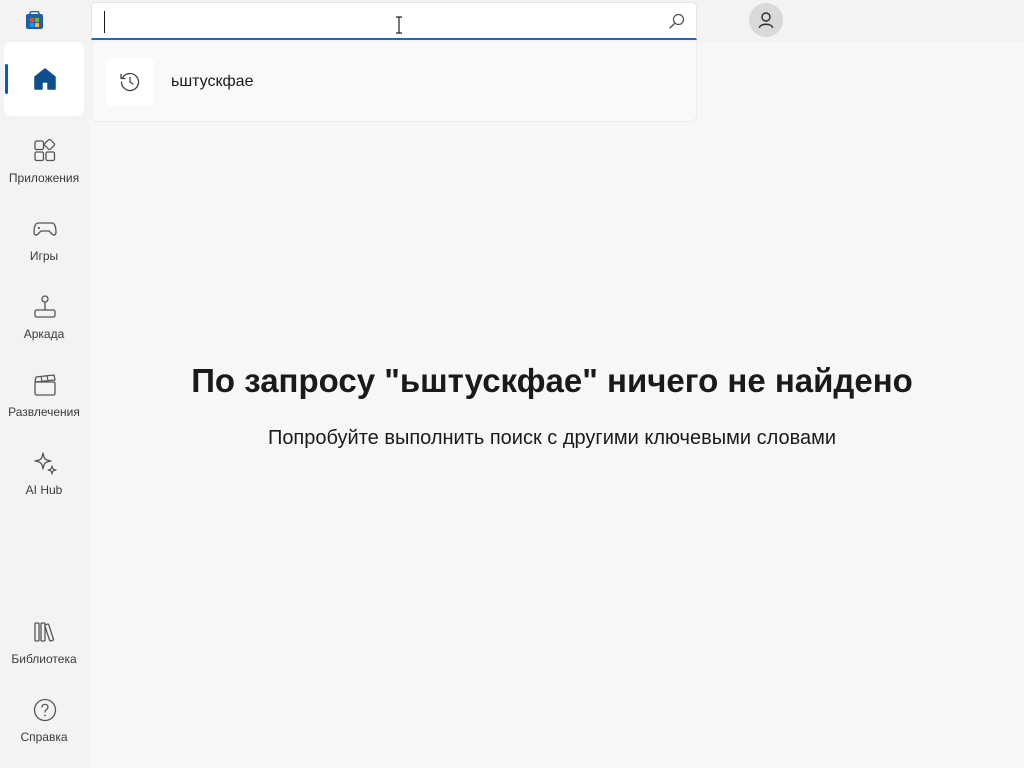  What do you see at coordinates (45, 385) in the screenshot?
I see `clapperboard-icon` at bounding box center [45, 385].